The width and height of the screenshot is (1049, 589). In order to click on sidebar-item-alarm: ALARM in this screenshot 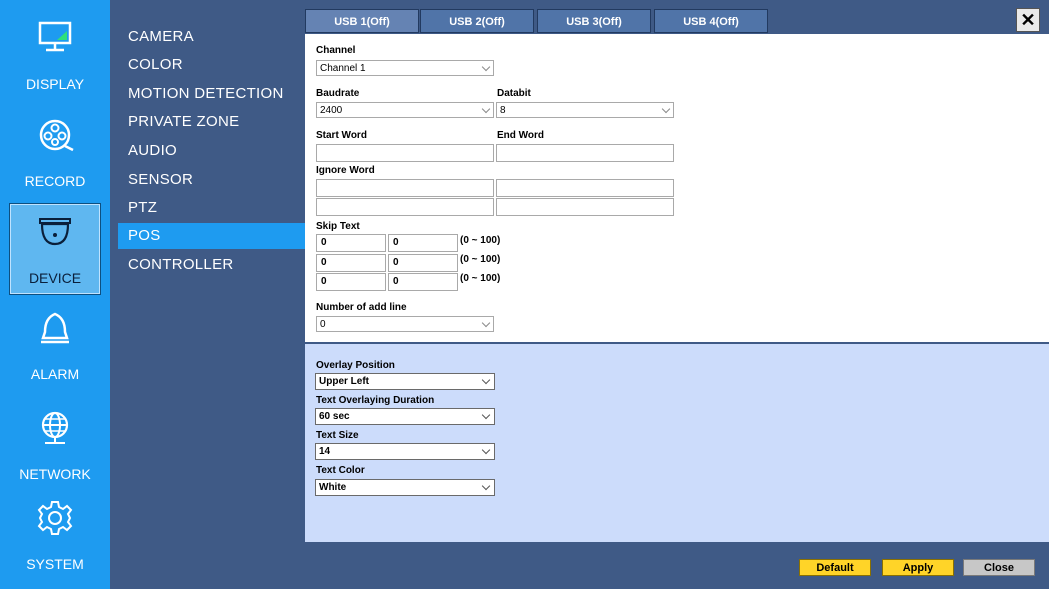, I will do `click(55, 345)`.